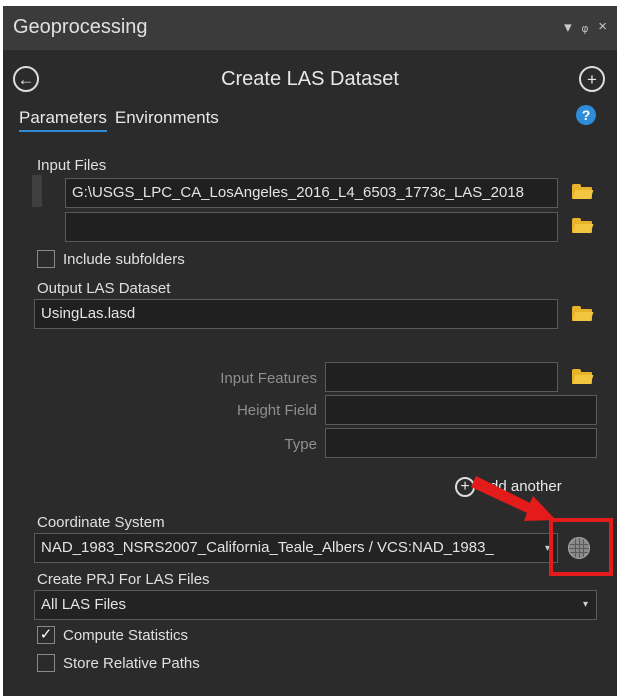  I want to click on type-label: Type, so click(300, 444).